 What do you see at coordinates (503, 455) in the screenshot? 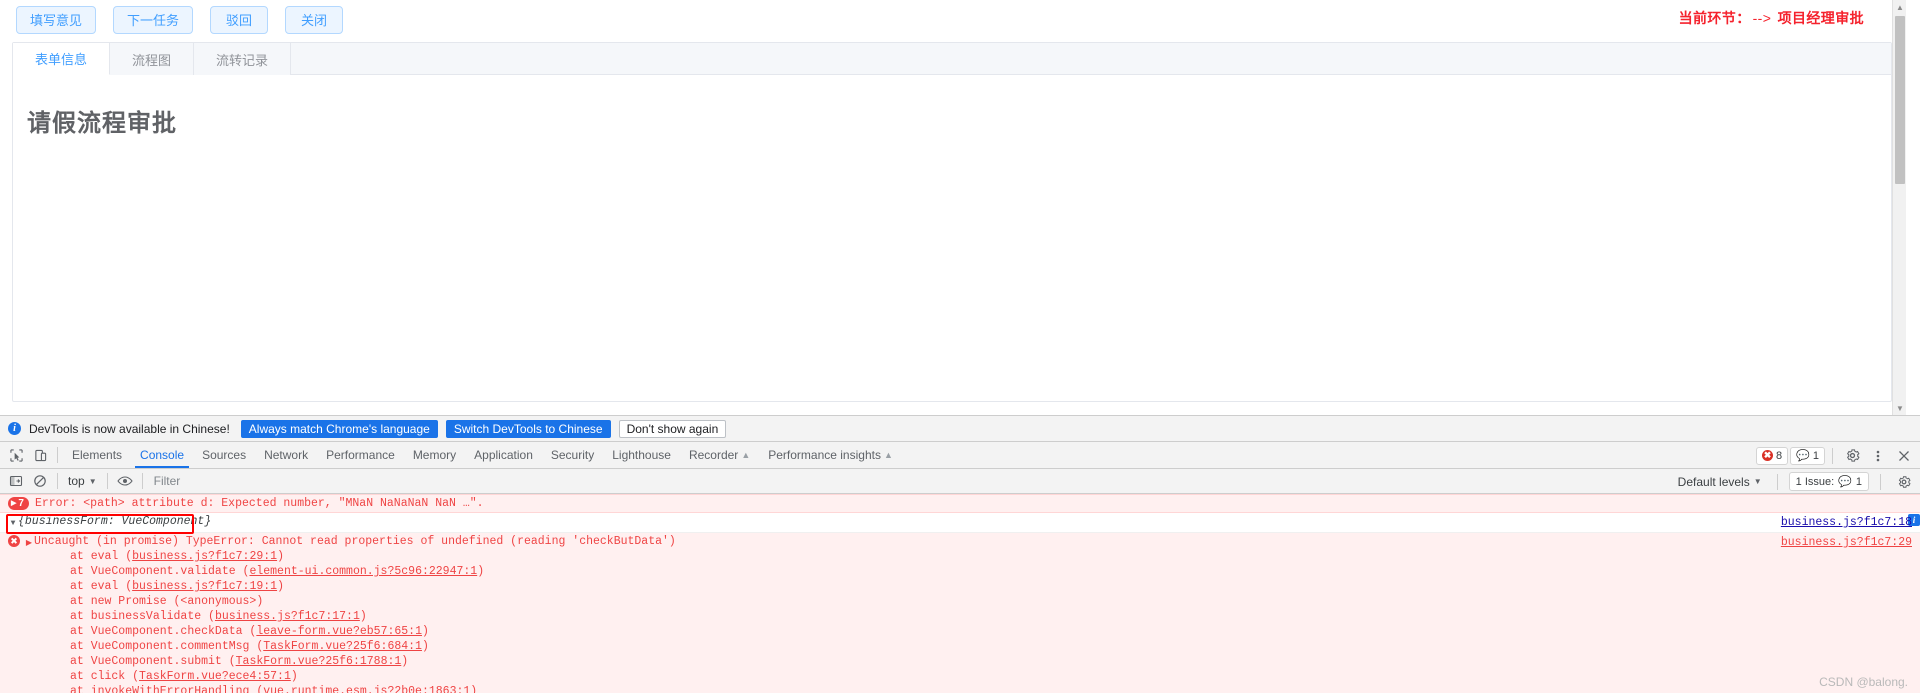
I see `tab-application: Application` at bounding box center [503, 455].